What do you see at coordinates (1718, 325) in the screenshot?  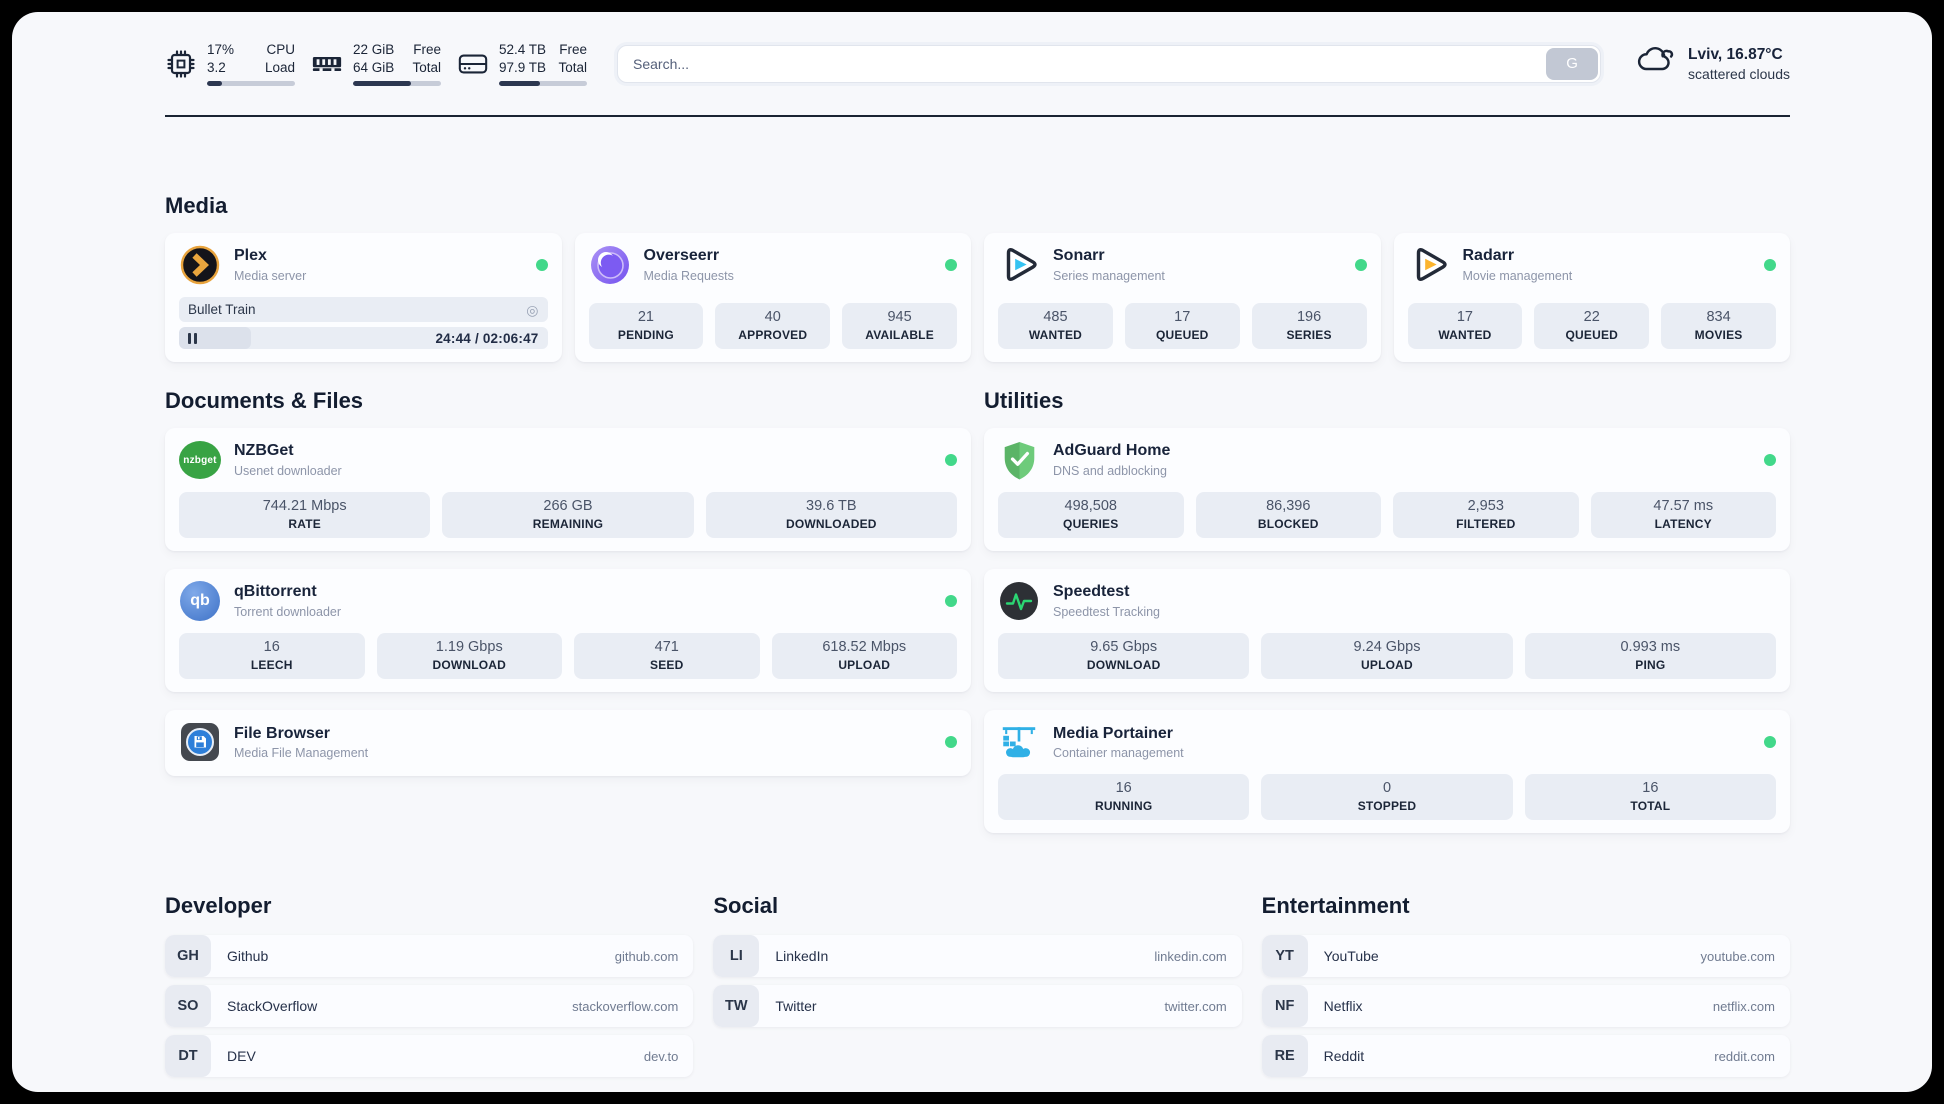 I see `stat-movies: 834 MOVIES` at bounding box center [1718, 325].